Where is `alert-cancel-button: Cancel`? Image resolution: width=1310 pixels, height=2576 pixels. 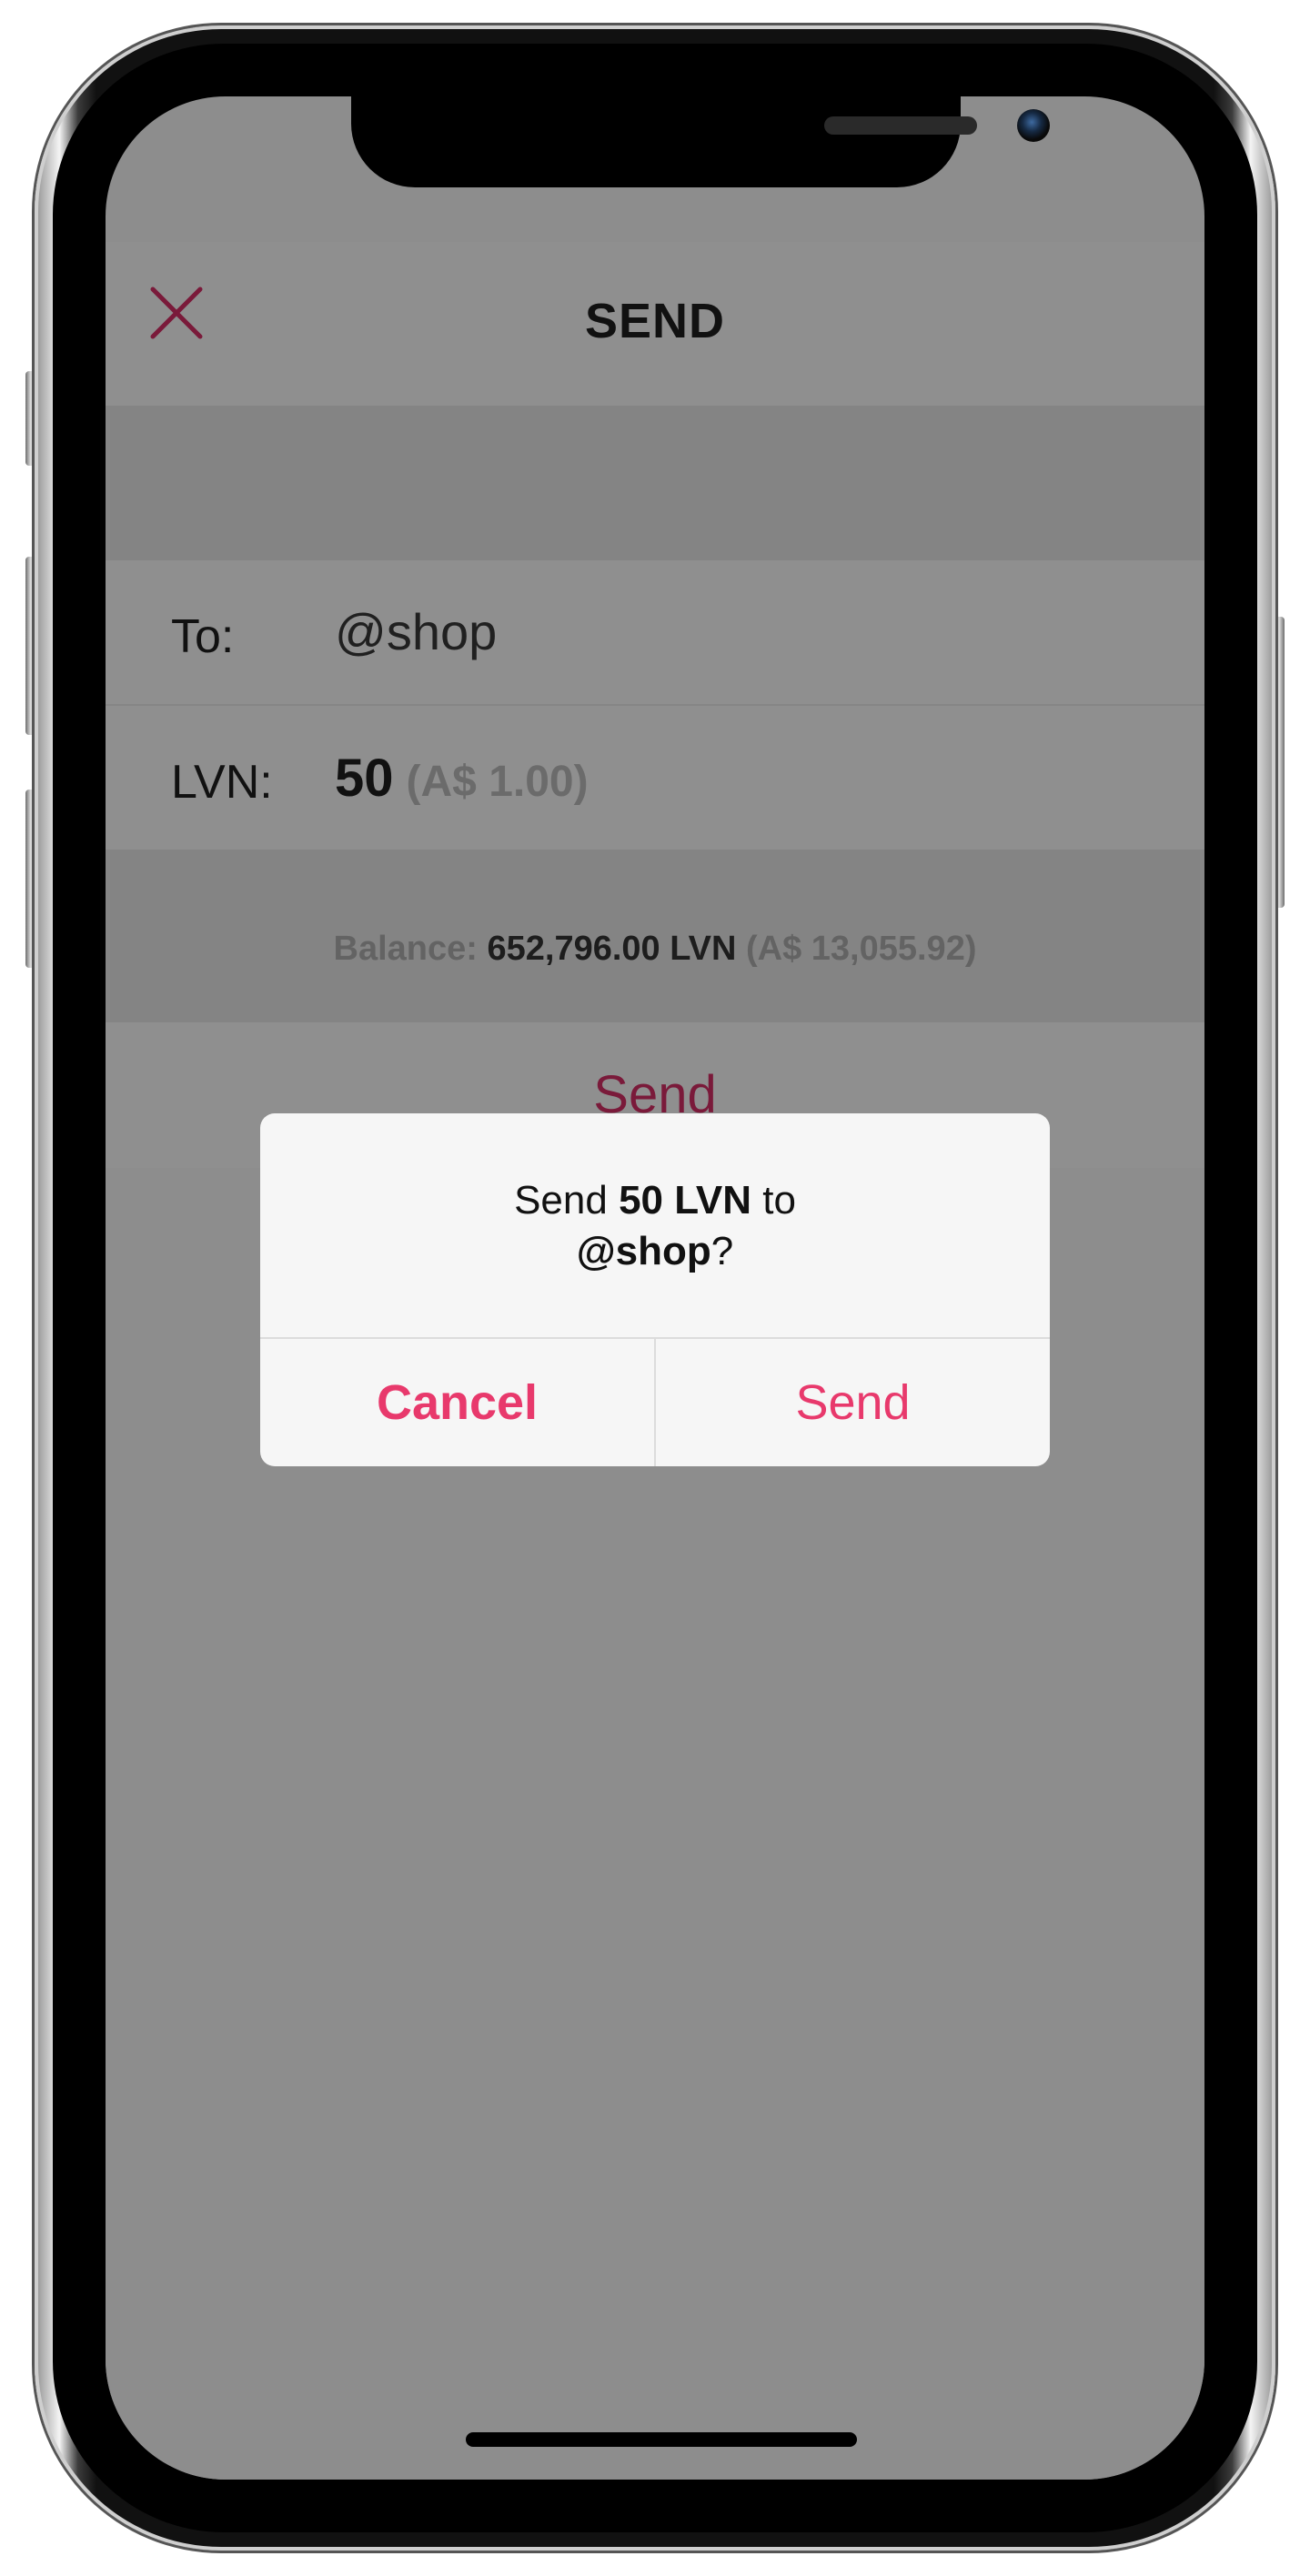 alert-cancel-button: Cancel is located at coordinates (457, 1402).